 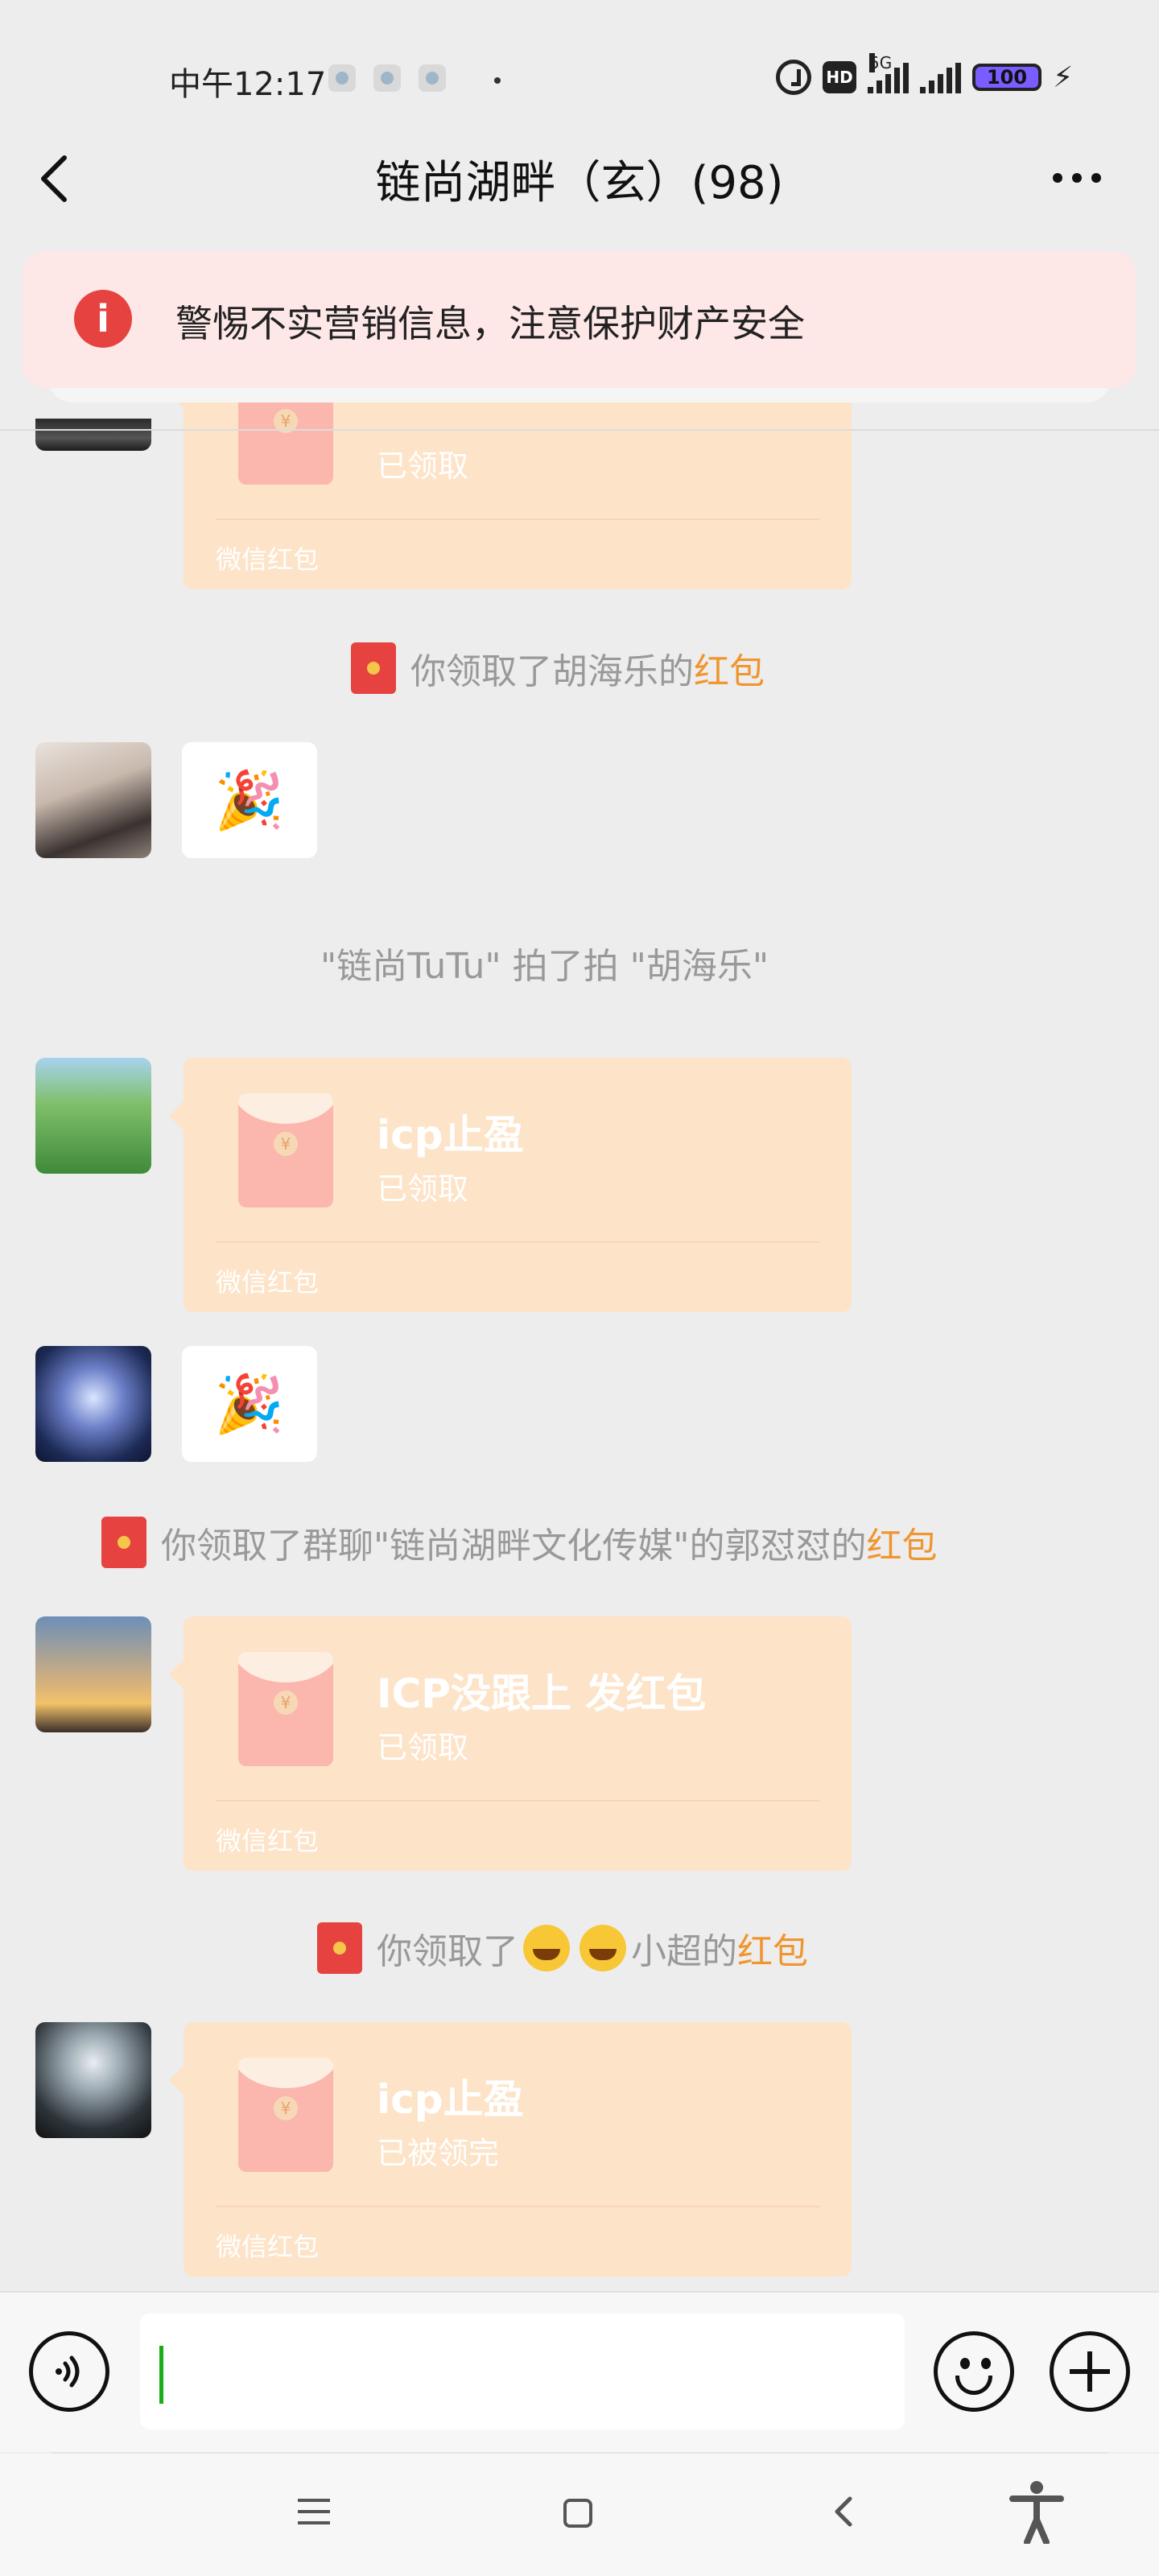 What do you see at coordinates (510, 1185) in the screenshot?
I see `red-packet-message: icp止盈 已领取 微信红包` at bounding box center [510, 1185].